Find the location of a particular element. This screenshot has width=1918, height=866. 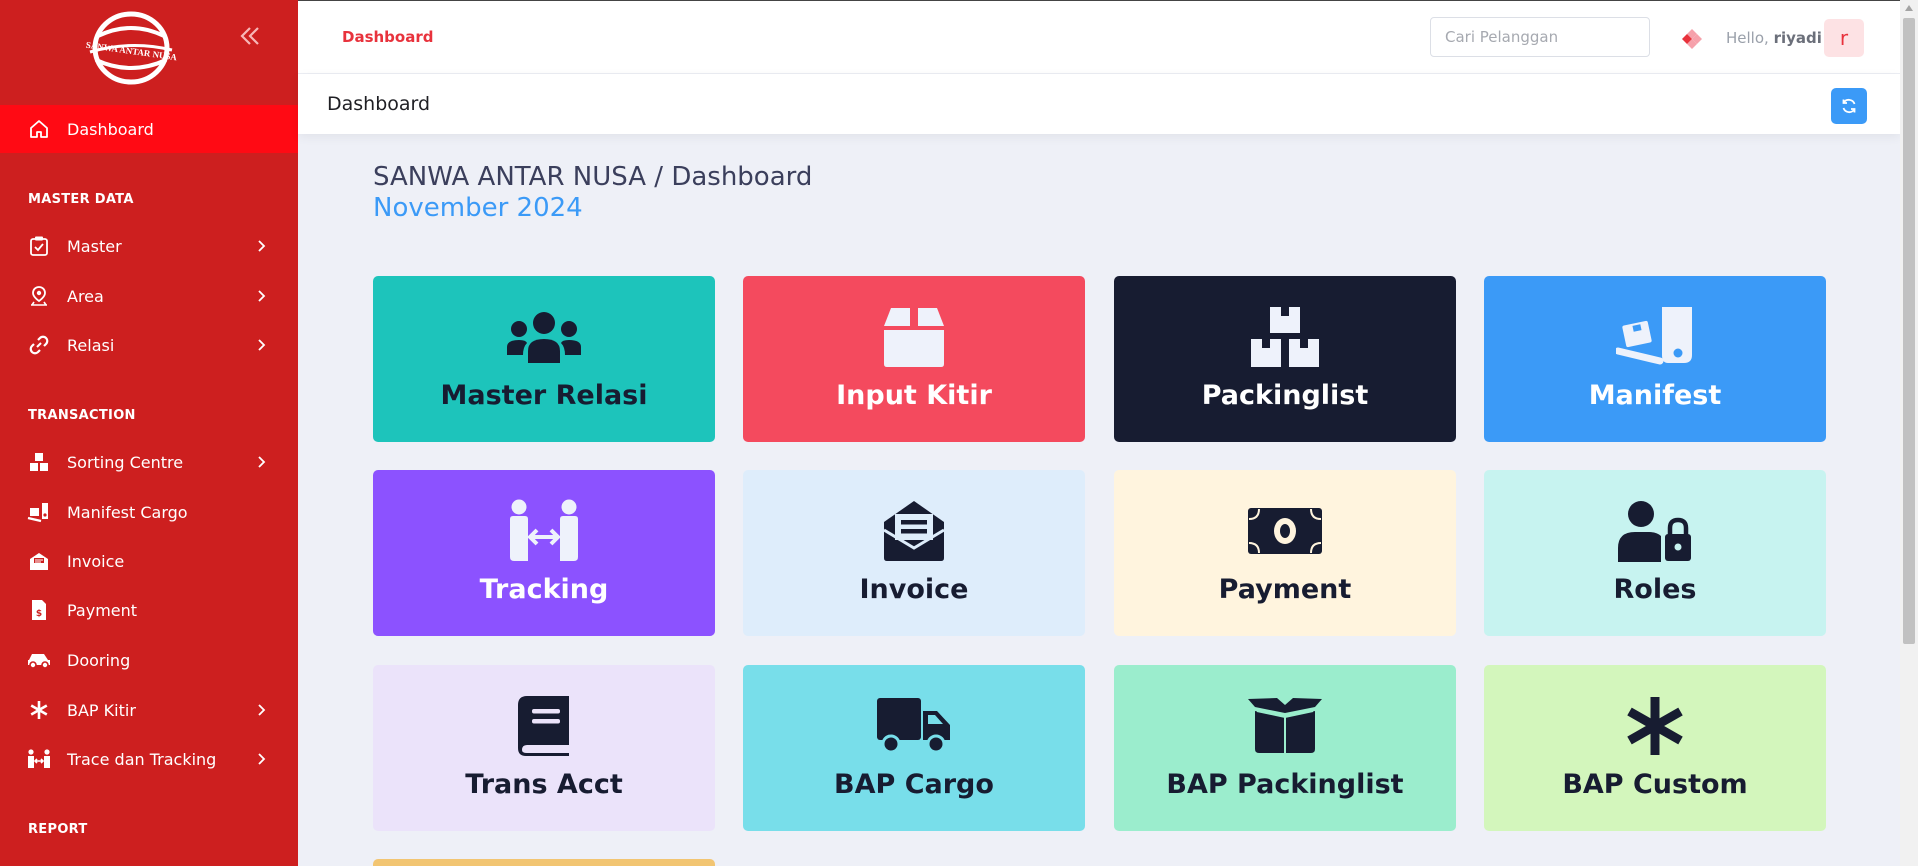

scroll-up-icon is located at coordinates (1909, 8).